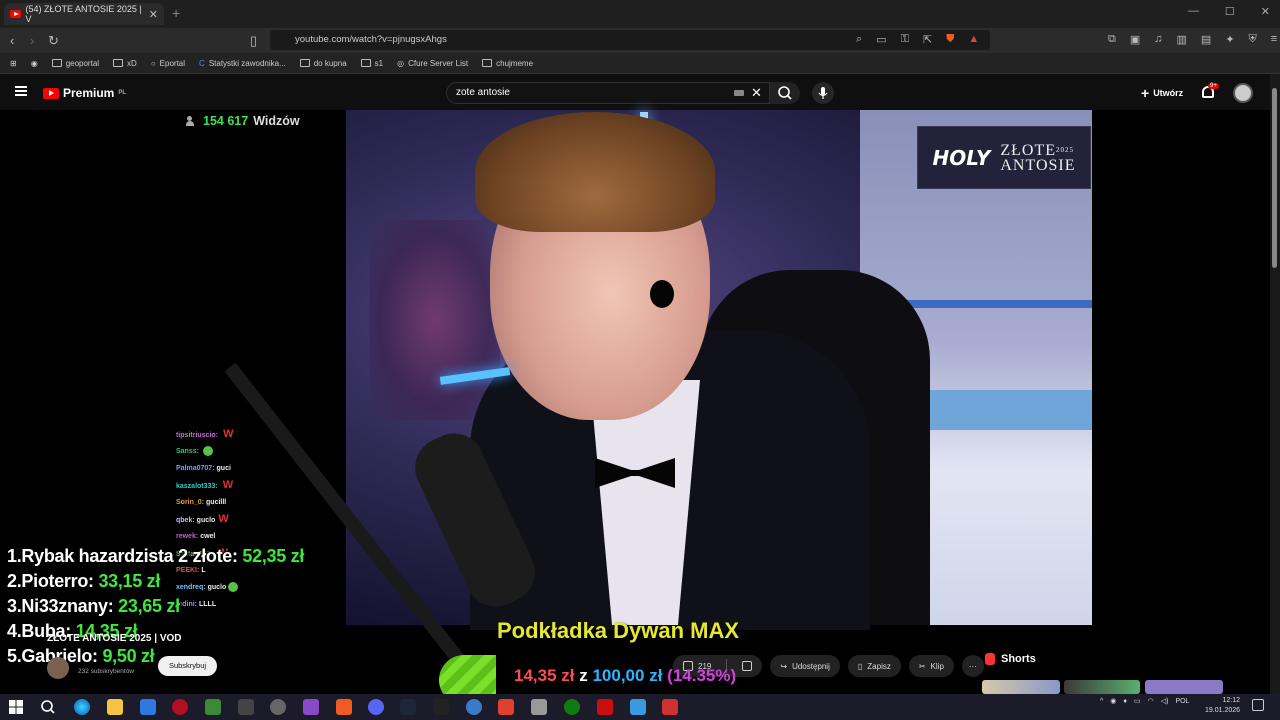  What do you see at coordinates (153, 14) in the screenshot?
I see `tab-close-icon: ✕` at bounding box center [153, 14].